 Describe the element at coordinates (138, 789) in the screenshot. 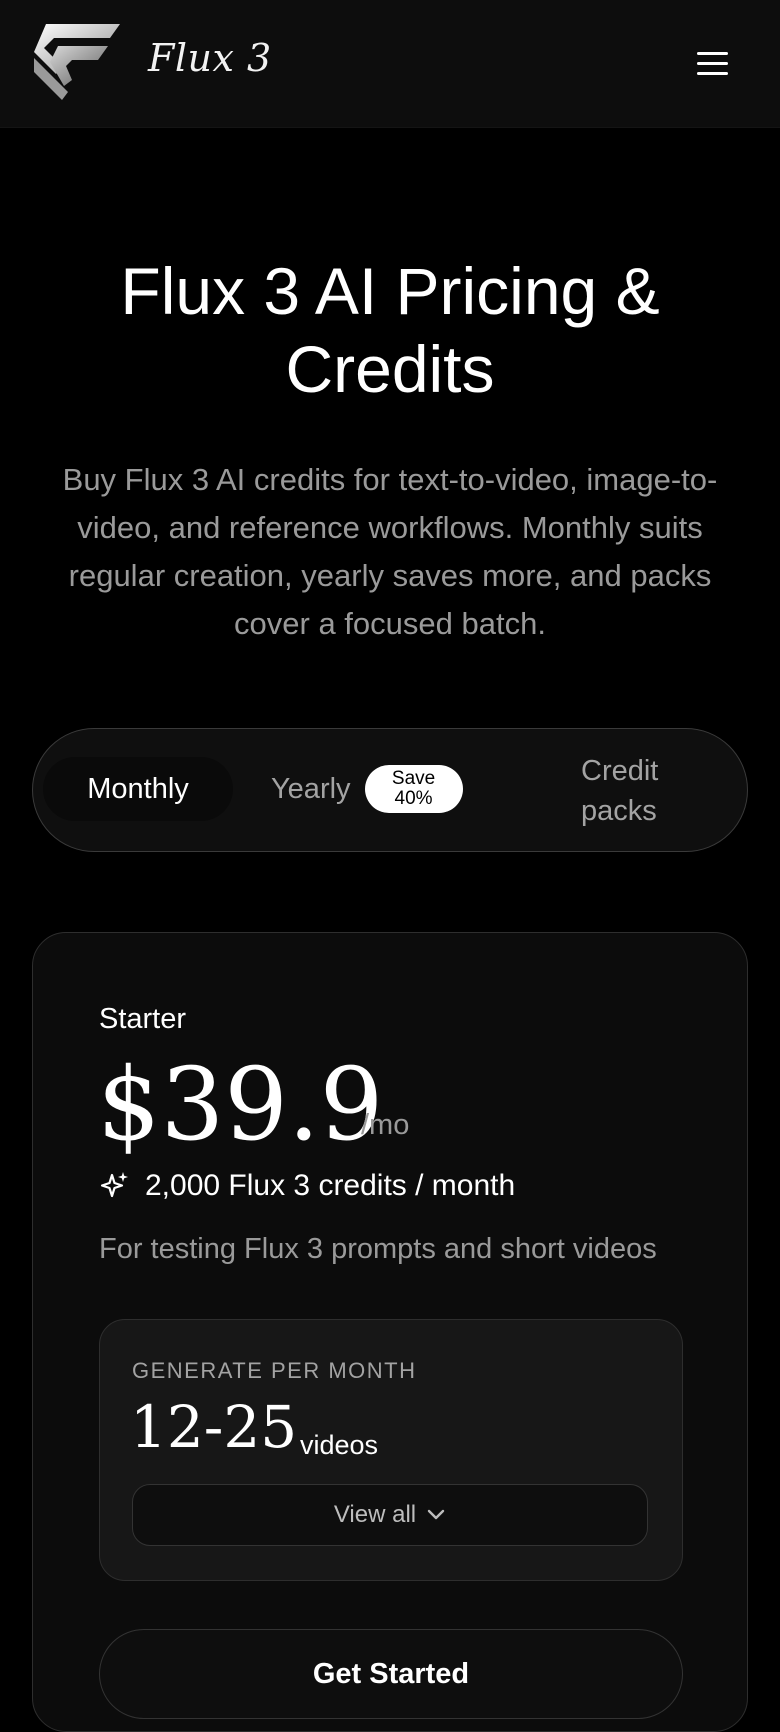

I see `tab-monthly: Monthly` at that location.